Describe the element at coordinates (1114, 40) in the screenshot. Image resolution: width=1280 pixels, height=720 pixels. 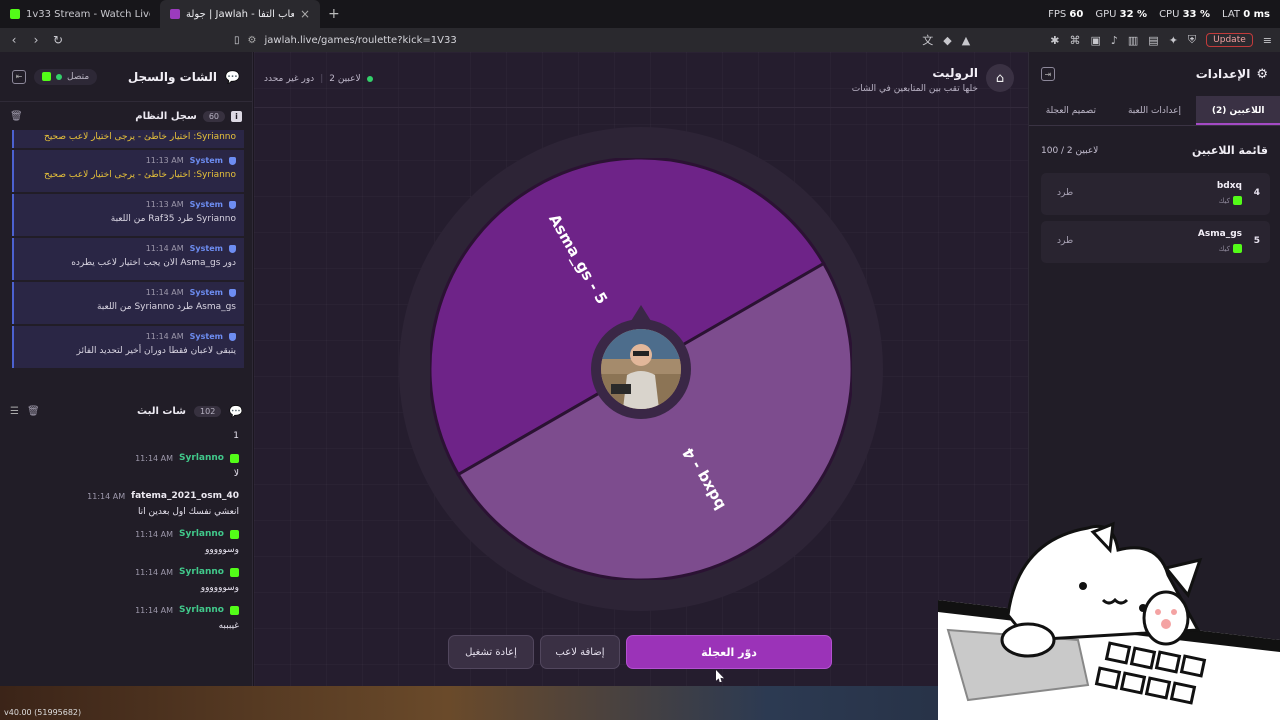
I see `music-icon: ♪` at that location.